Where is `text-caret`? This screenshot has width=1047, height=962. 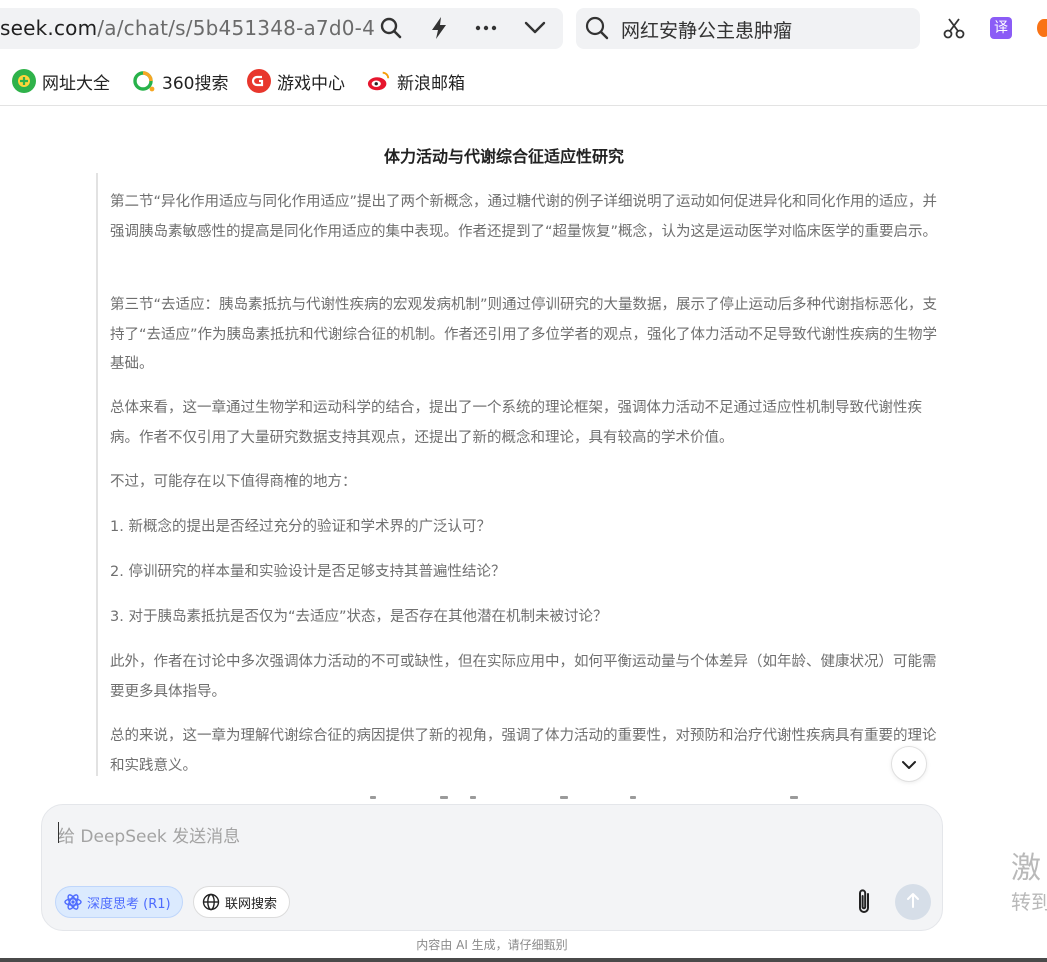
text-caret is located at coordinates (58, 832).